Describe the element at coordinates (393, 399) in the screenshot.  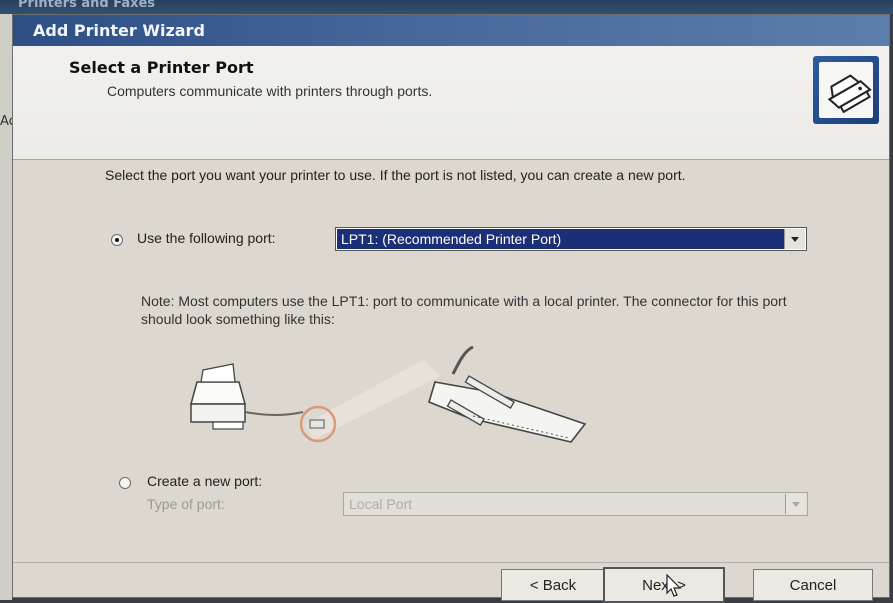
I see `connector-illustration` at that location.